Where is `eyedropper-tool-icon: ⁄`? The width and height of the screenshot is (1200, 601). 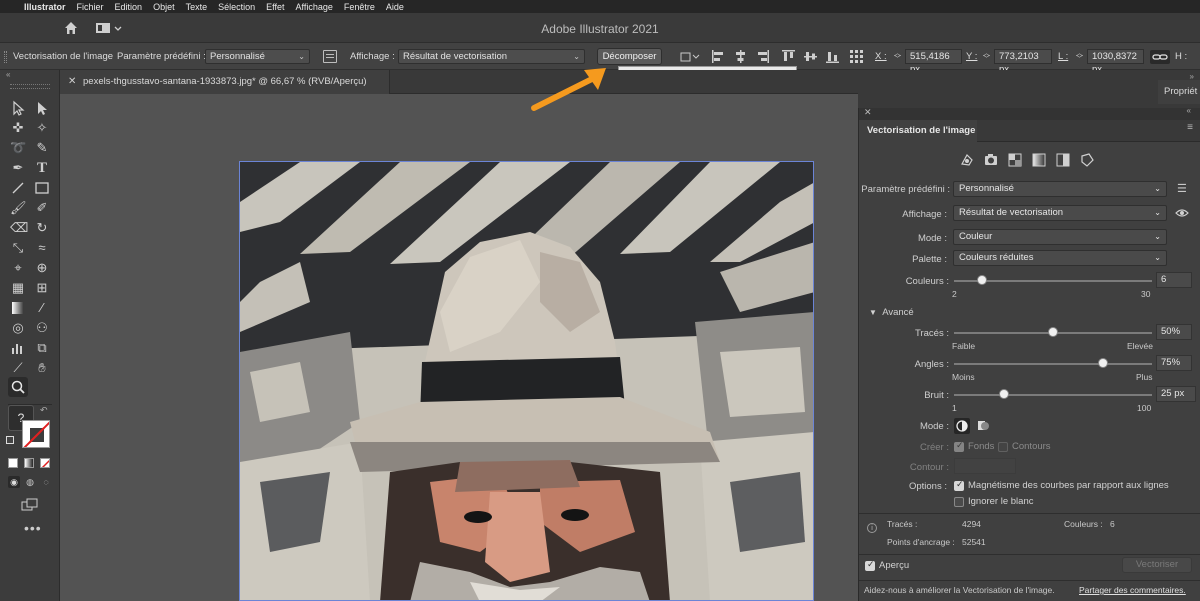 eyedropper-tool-icon: ⁄ is located at coordinates (42, 308).